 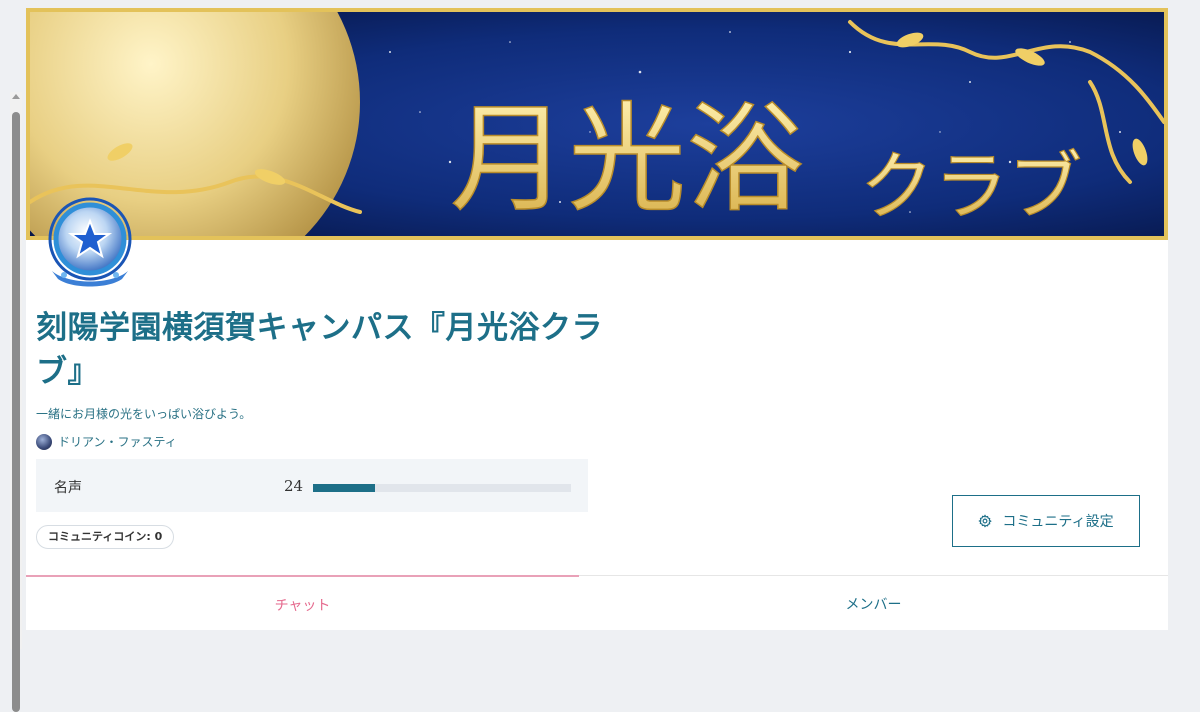 What do you see at coordinates (105, 537) in the screenshot?
I see `community-coin-badge: コミュニティコイン: 0` at bounding box center [105, 537].